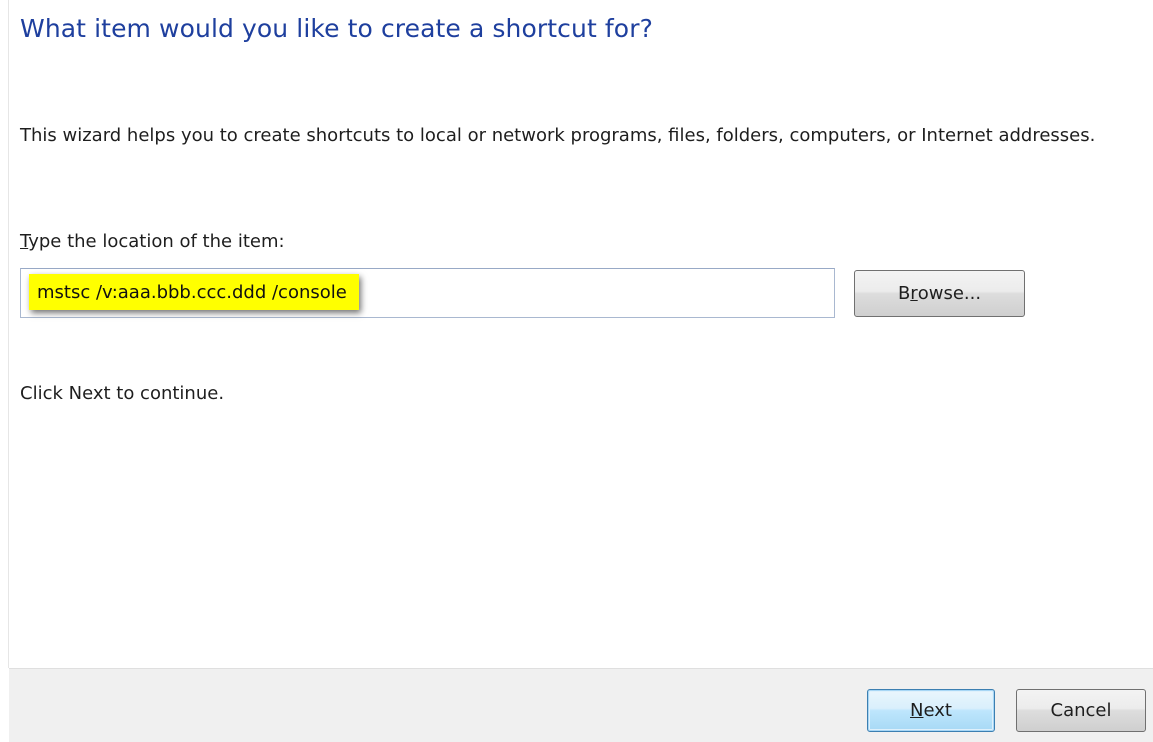 The width and height of the screenshot is (1153, 742). Describe the element at coordinates (904, 293) in the screenshot. I see `browse-label-pre: B` at that location.